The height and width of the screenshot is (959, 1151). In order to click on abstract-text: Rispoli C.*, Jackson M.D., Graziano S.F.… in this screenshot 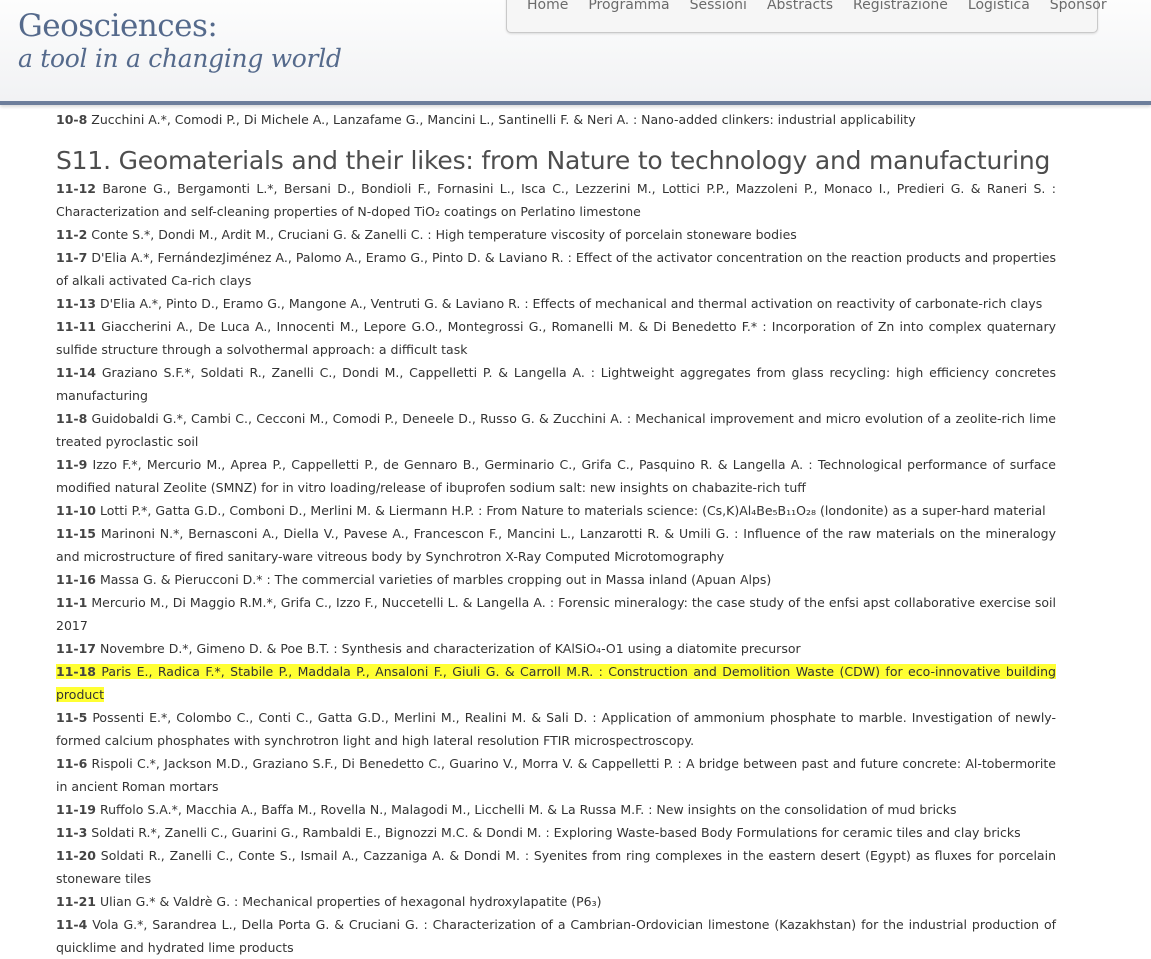, I will do `click(556, 775)`.